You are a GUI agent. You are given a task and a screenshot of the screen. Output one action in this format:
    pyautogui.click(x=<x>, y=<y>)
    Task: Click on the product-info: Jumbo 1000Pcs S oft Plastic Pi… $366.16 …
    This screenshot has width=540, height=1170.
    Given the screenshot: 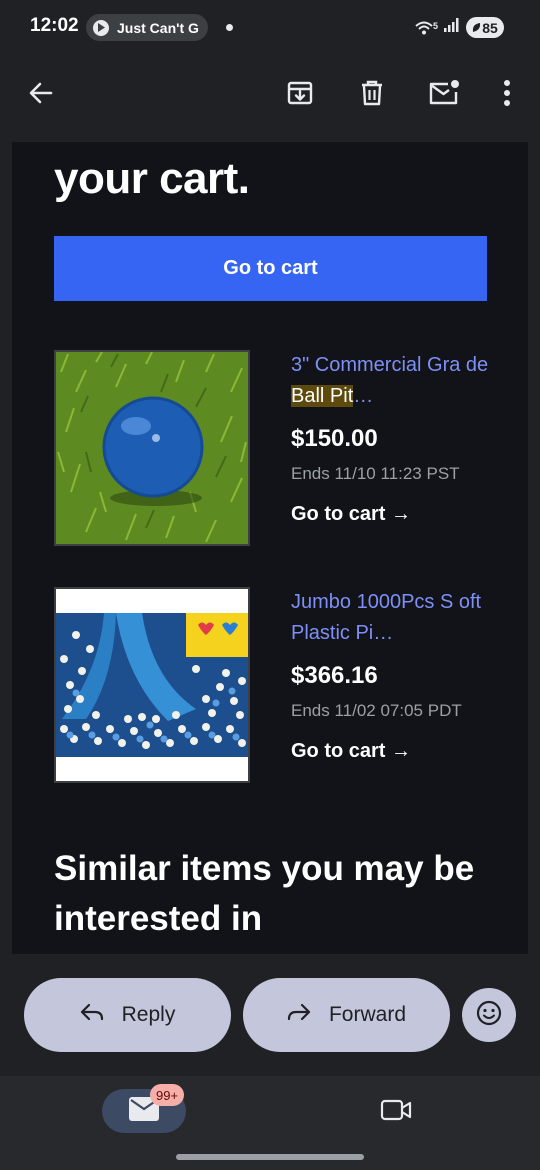 What is the action you would take?
    pyautogui.click(x=391, y=675)
    